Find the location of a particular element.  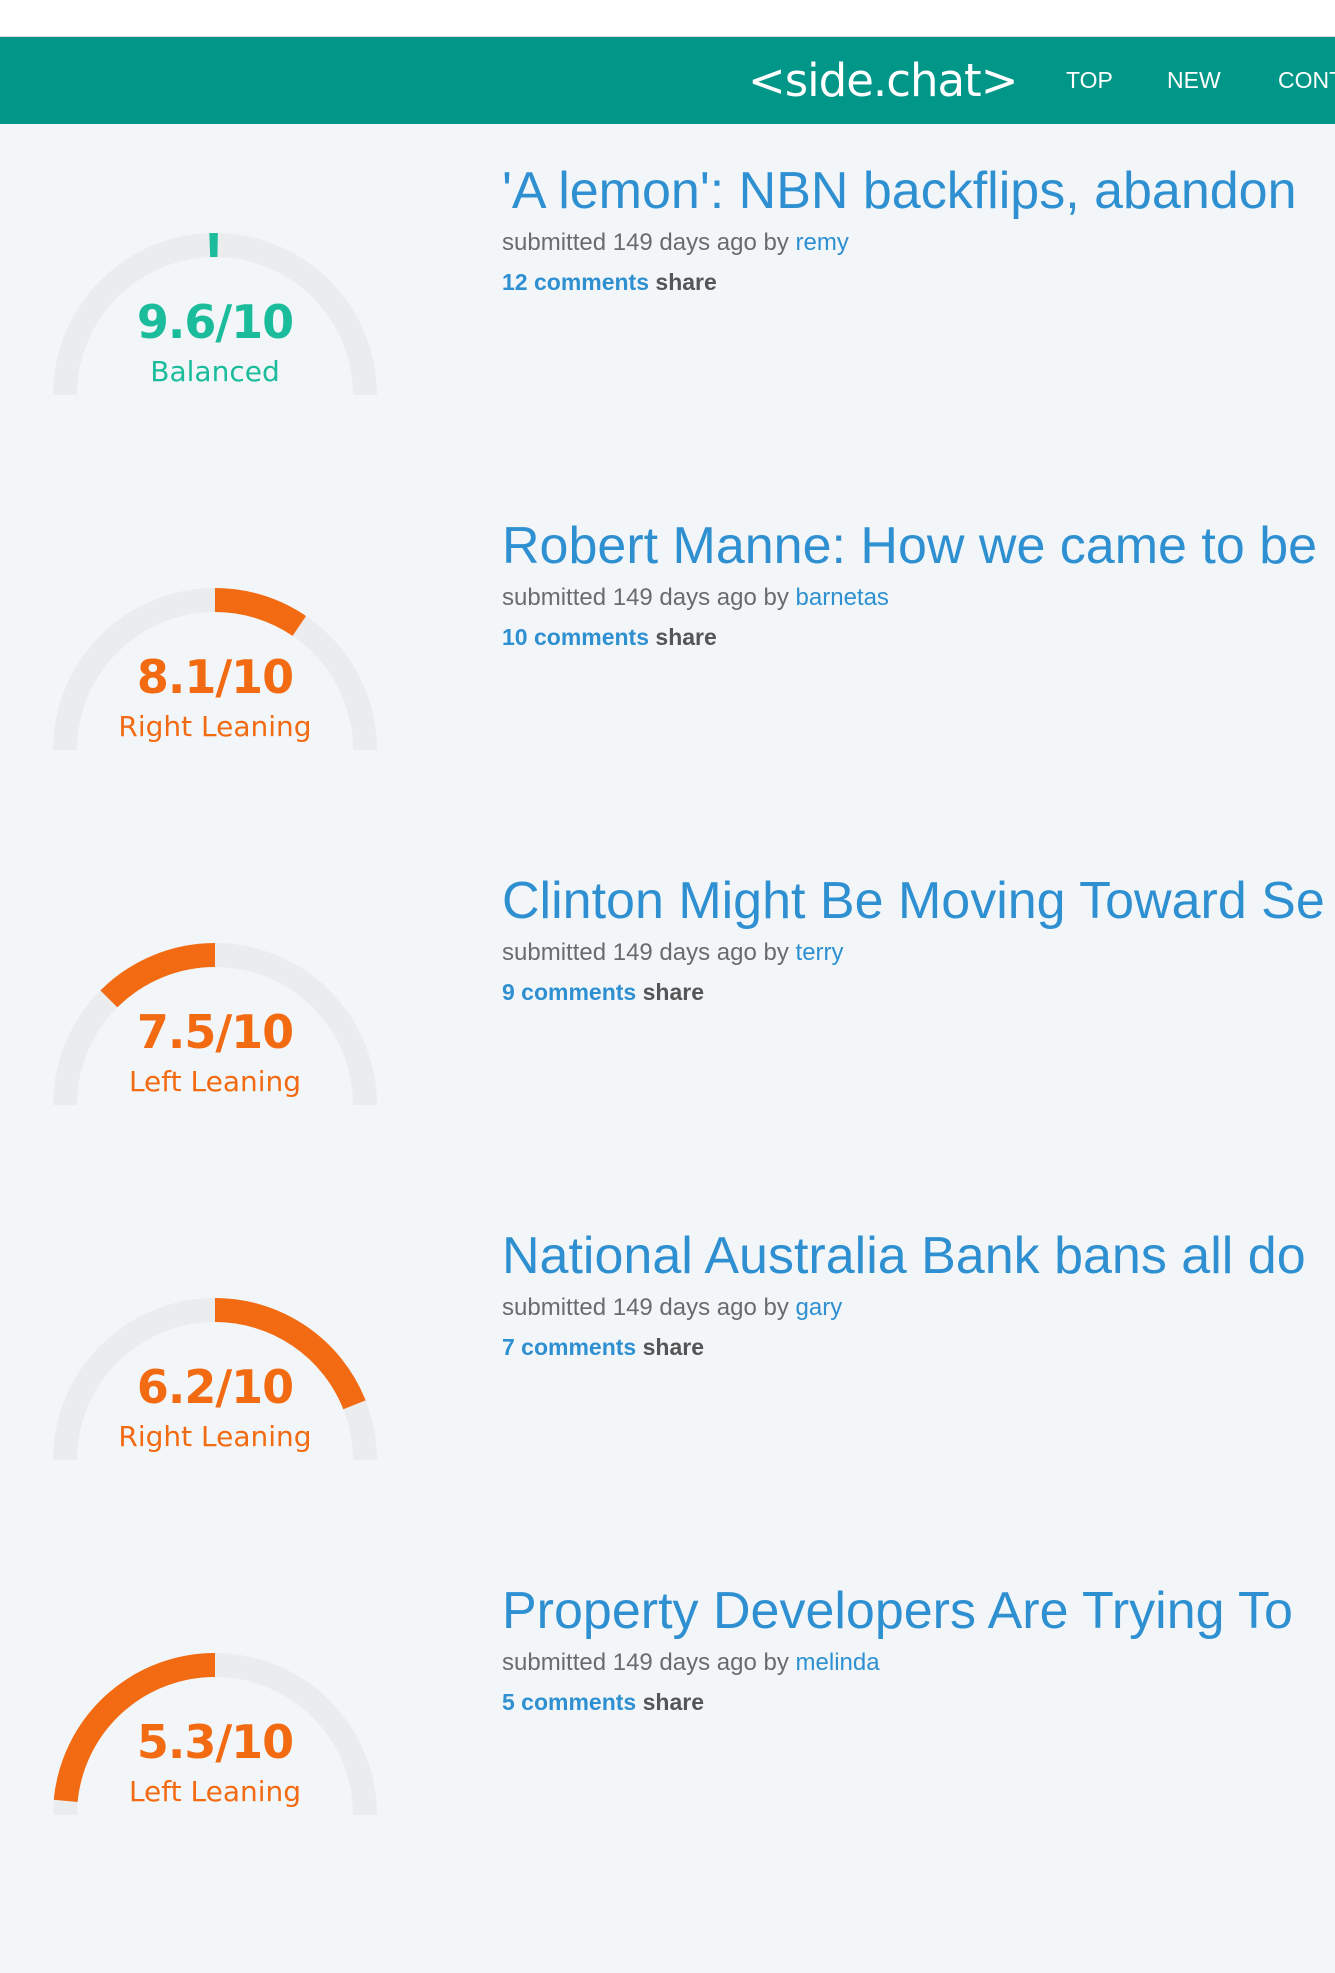

bias-gauge: 6.2/10 Right Leaning is located at coordinates (215, 1390).